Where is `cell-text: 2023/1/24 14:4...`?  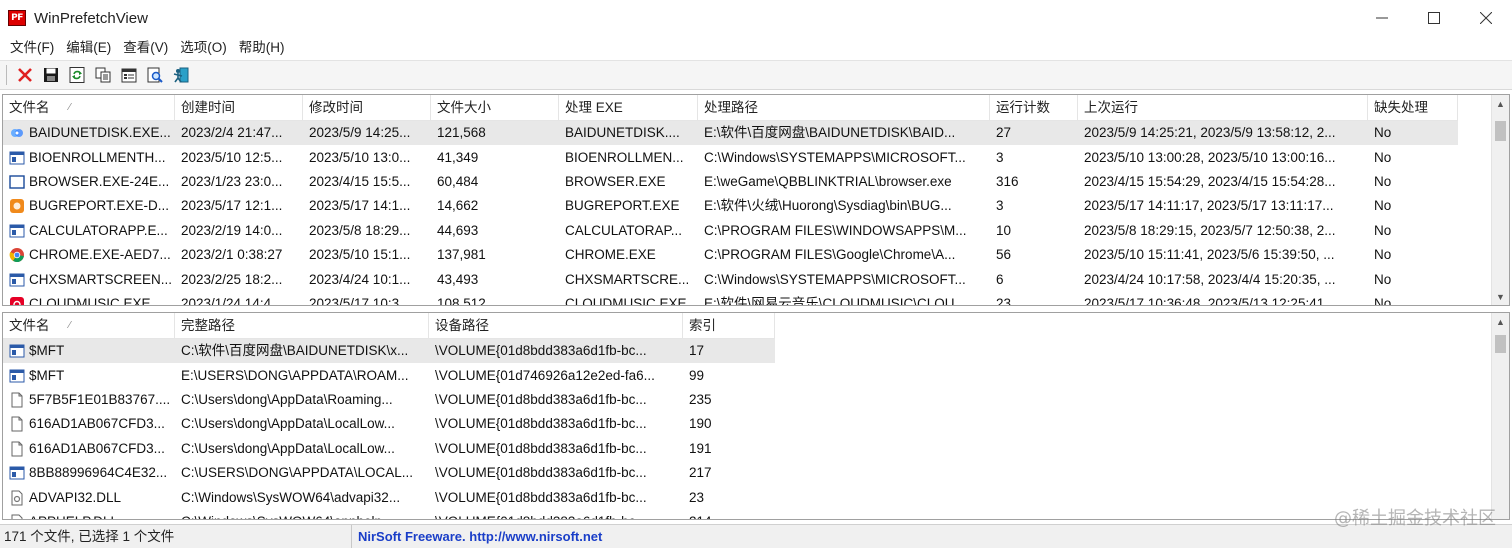 cell-text: 2023/1/24 14:4... is located at coordinates (232, 300).